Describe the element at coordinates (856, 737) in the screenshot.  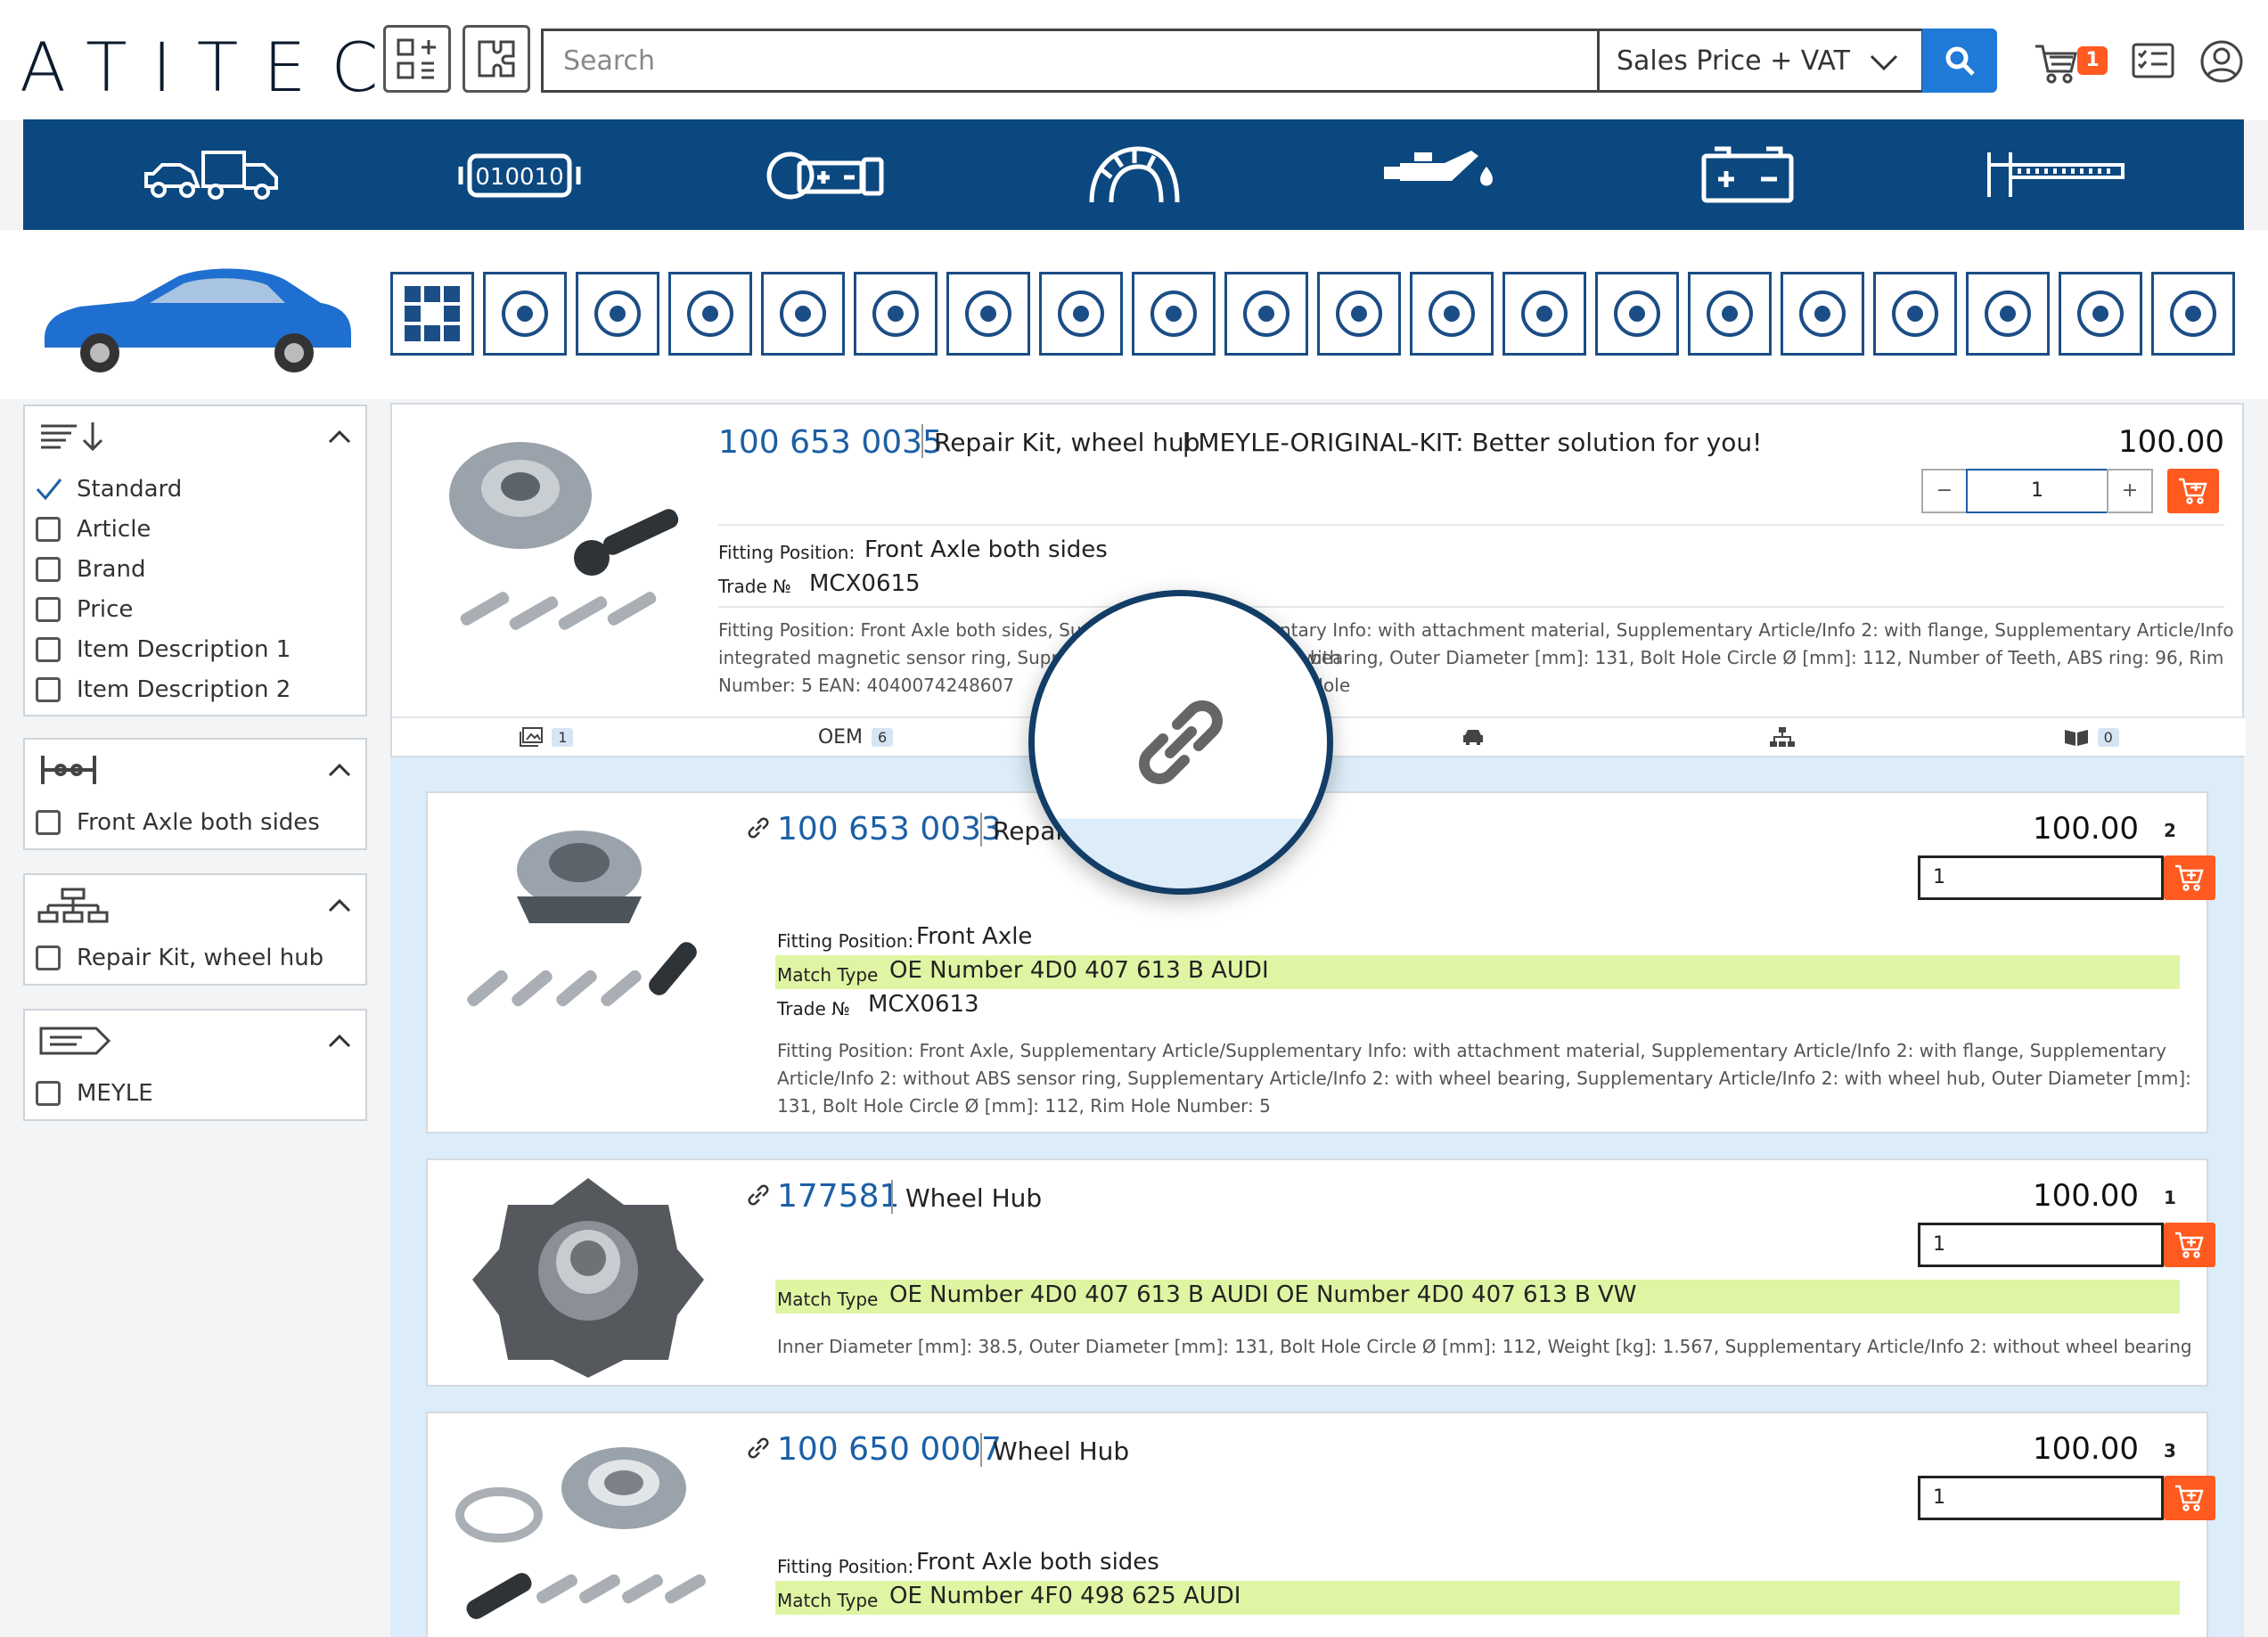
I see `tab-oem: OEM 6` at that location.